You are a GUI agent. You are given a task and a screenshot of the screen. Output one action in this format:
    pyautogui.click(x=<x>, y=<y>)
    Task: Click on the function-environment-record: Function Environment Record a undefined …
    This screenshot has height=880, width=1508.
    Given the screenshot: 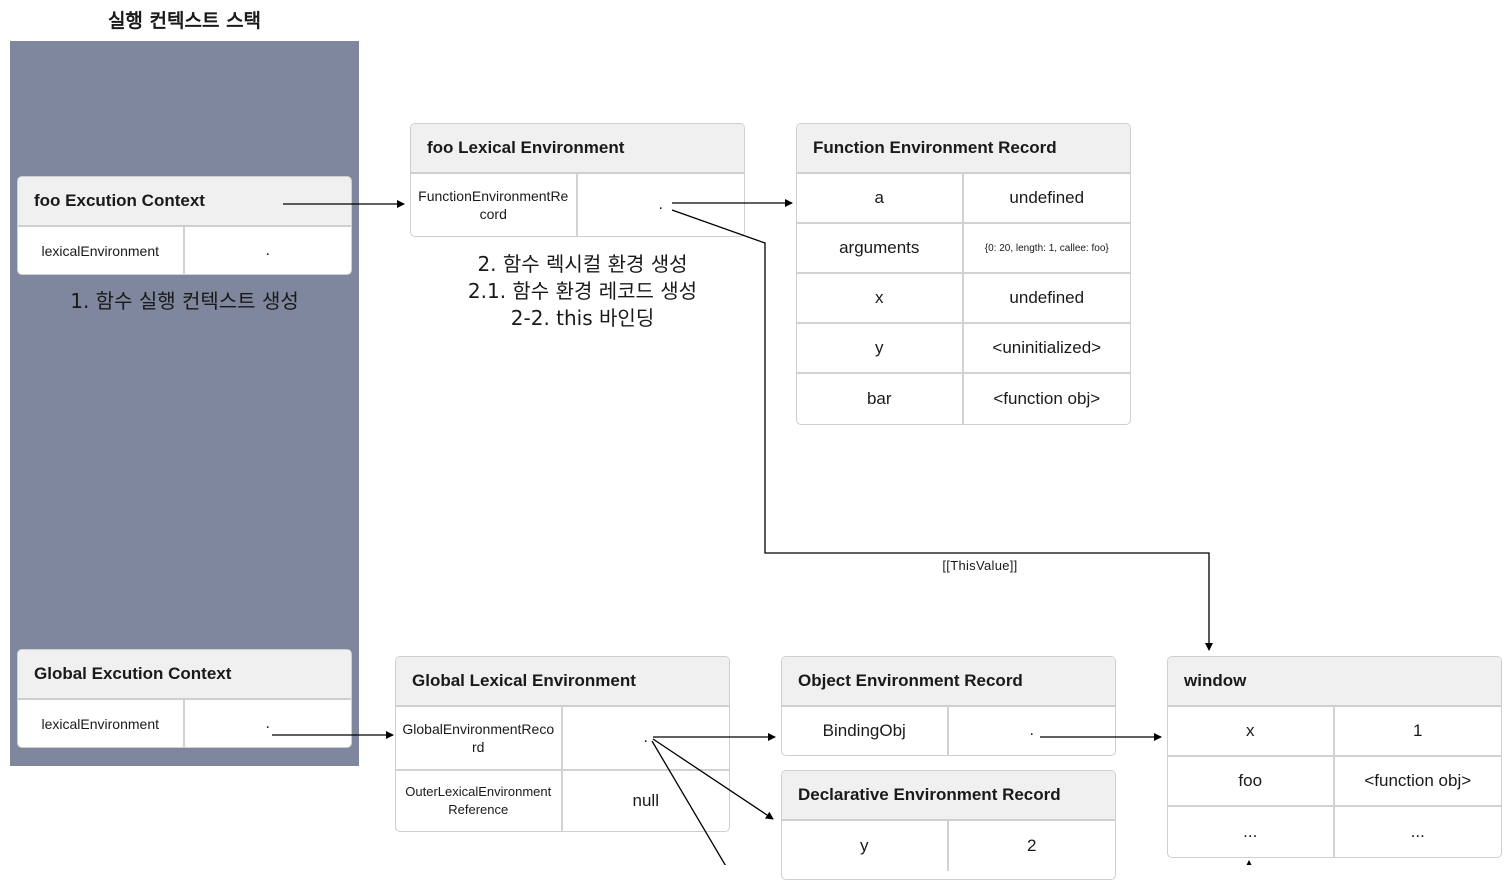 What is the action you would take?
    pyautogui.click(x=963, y=274)
    